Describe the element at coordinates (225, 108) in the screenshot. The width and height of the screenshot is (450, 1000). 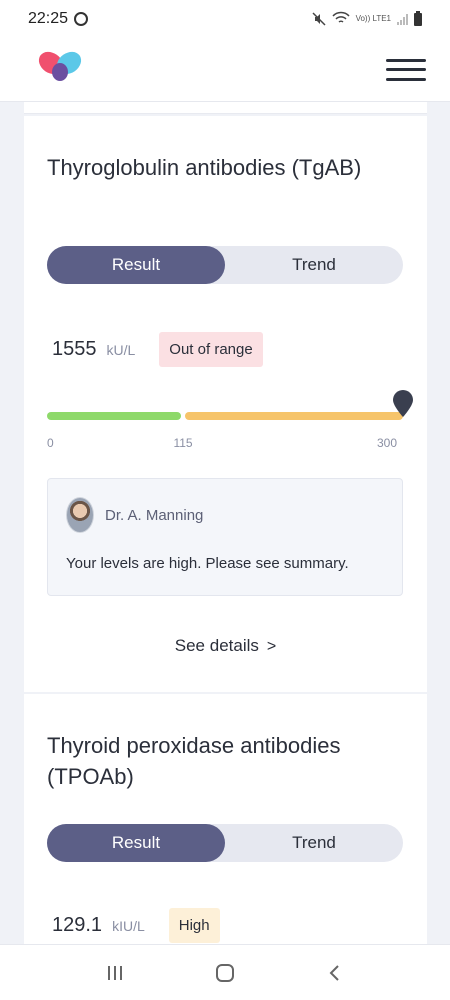
I see `previous-card-edge` at that location.